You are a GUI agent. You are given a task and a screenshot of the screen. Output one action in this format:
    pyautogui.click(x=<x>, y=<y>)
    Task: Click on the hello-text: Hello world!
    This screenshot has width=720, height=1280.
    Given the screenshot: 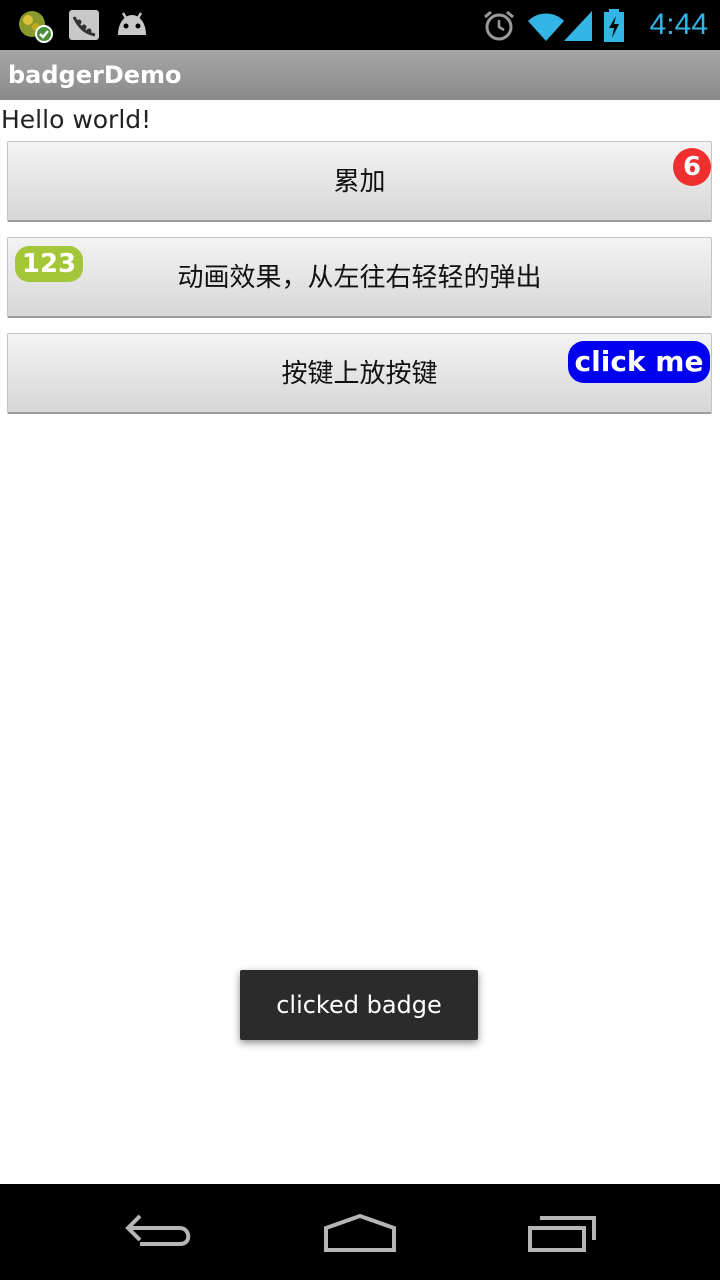 What is the action you would take?
    pyautogui.click(x=76, y=119)
    